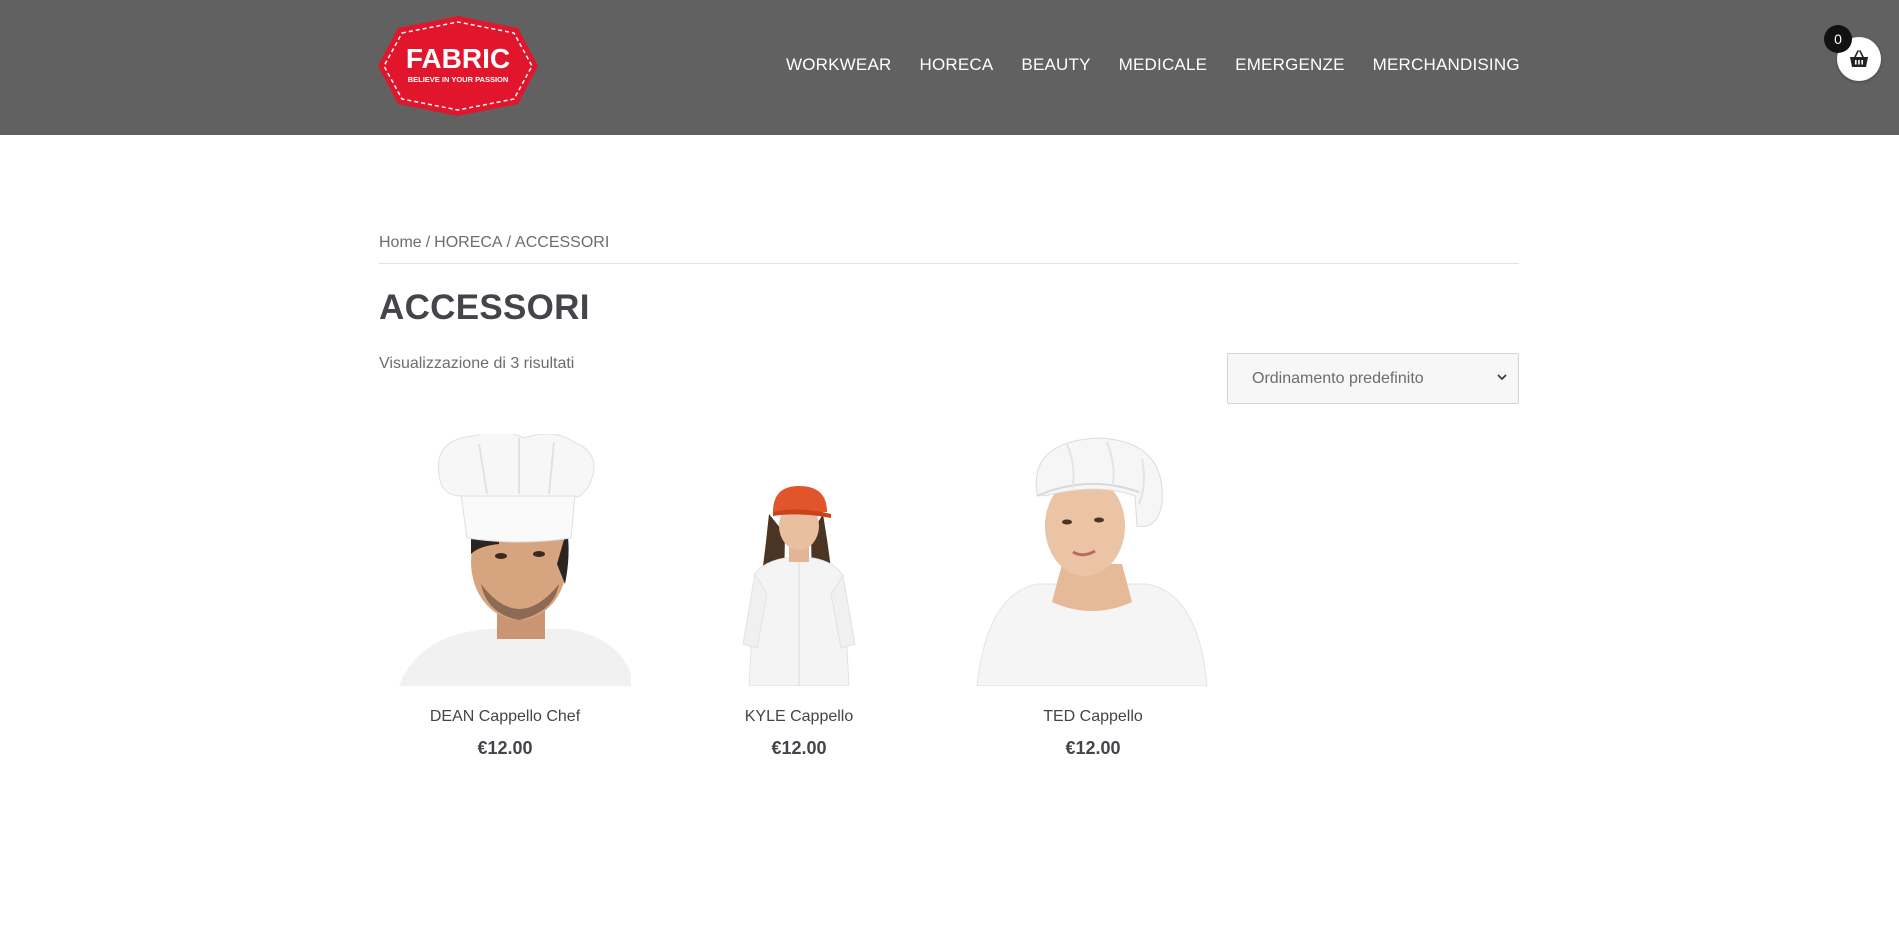  I want to click on logo-tagline: BELIEVE IN YOUR PASSION, so click(458, 79).